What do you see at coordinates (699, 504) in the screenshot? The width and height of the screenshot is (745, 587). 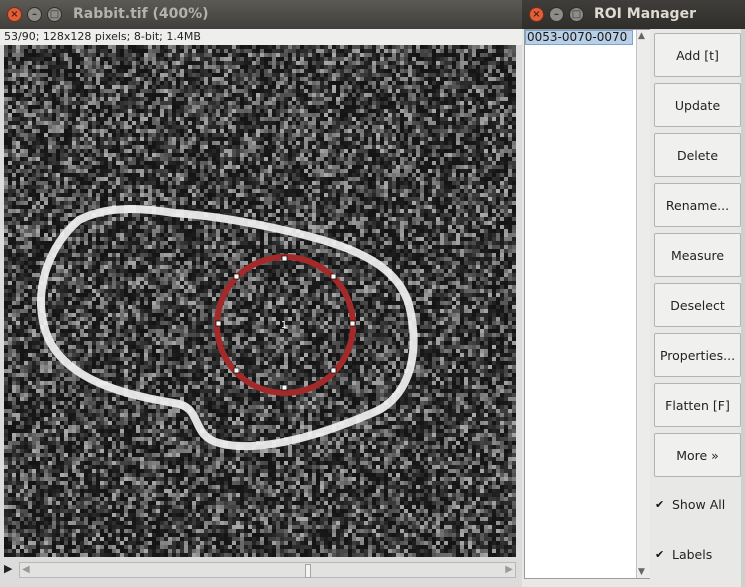 I see `show-all-label: Show All` at bounding box center [699, 504].